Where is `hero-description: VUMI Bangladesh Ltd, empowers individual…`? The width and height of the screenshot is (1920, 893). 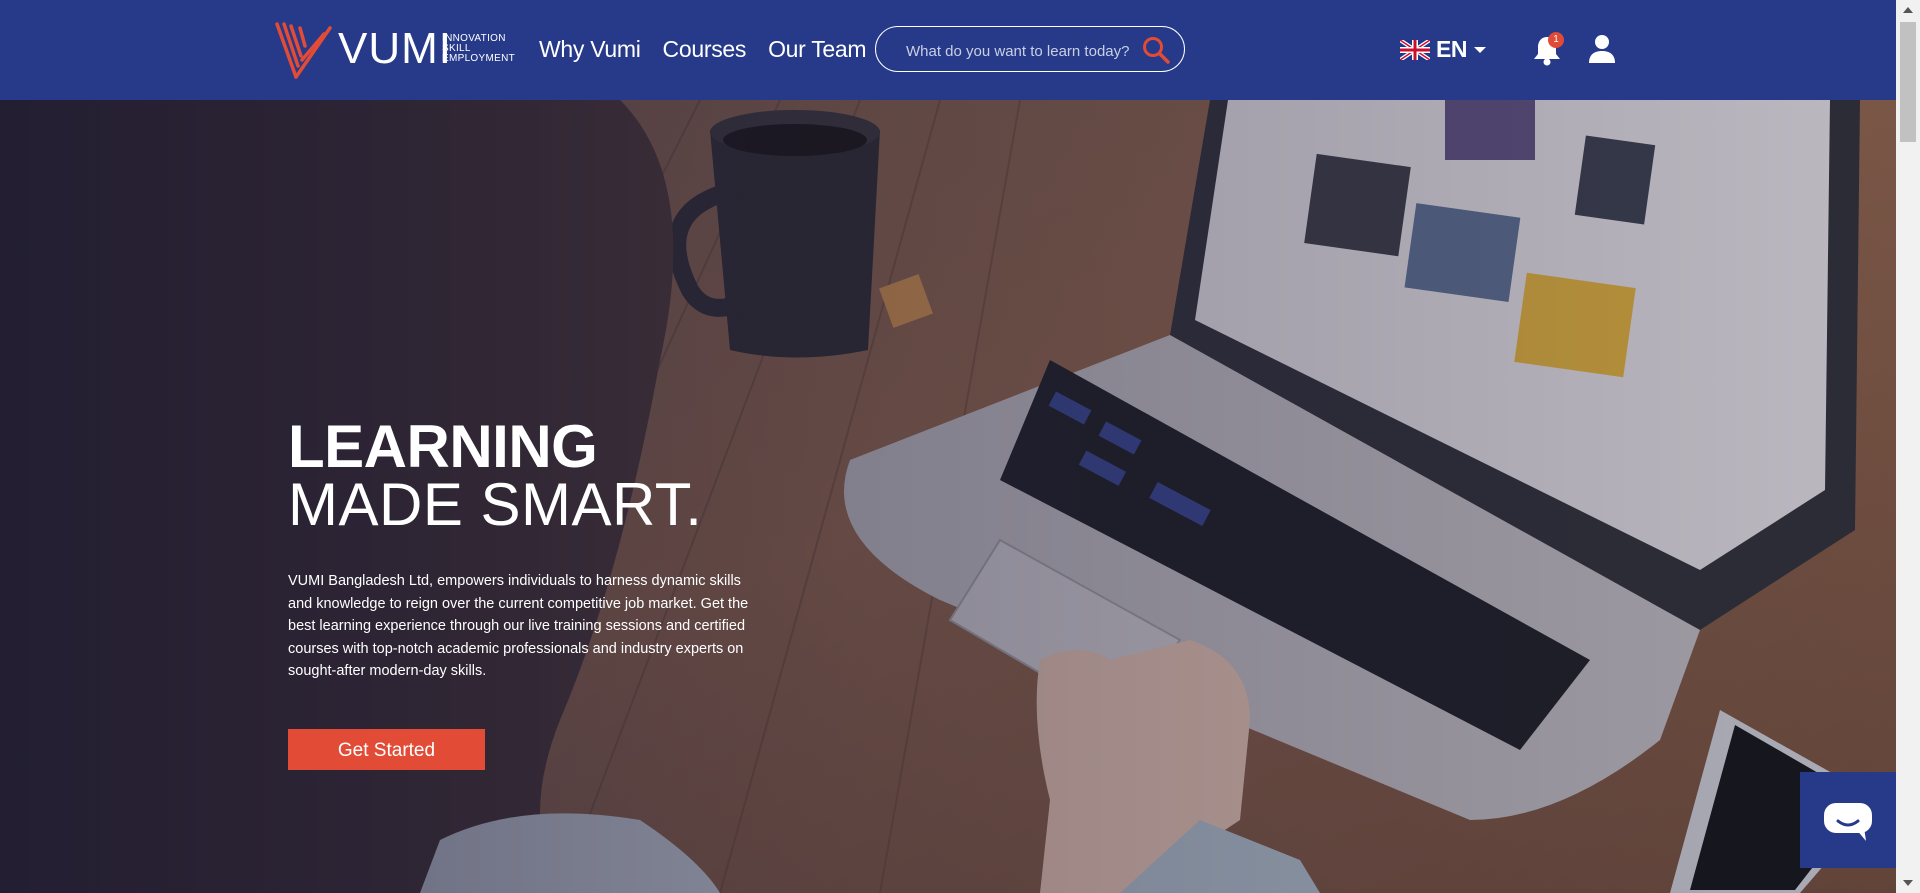
hero-description: VUMI Bangladesh Ltd, empowers individual… is located at coordinates (518, 626).